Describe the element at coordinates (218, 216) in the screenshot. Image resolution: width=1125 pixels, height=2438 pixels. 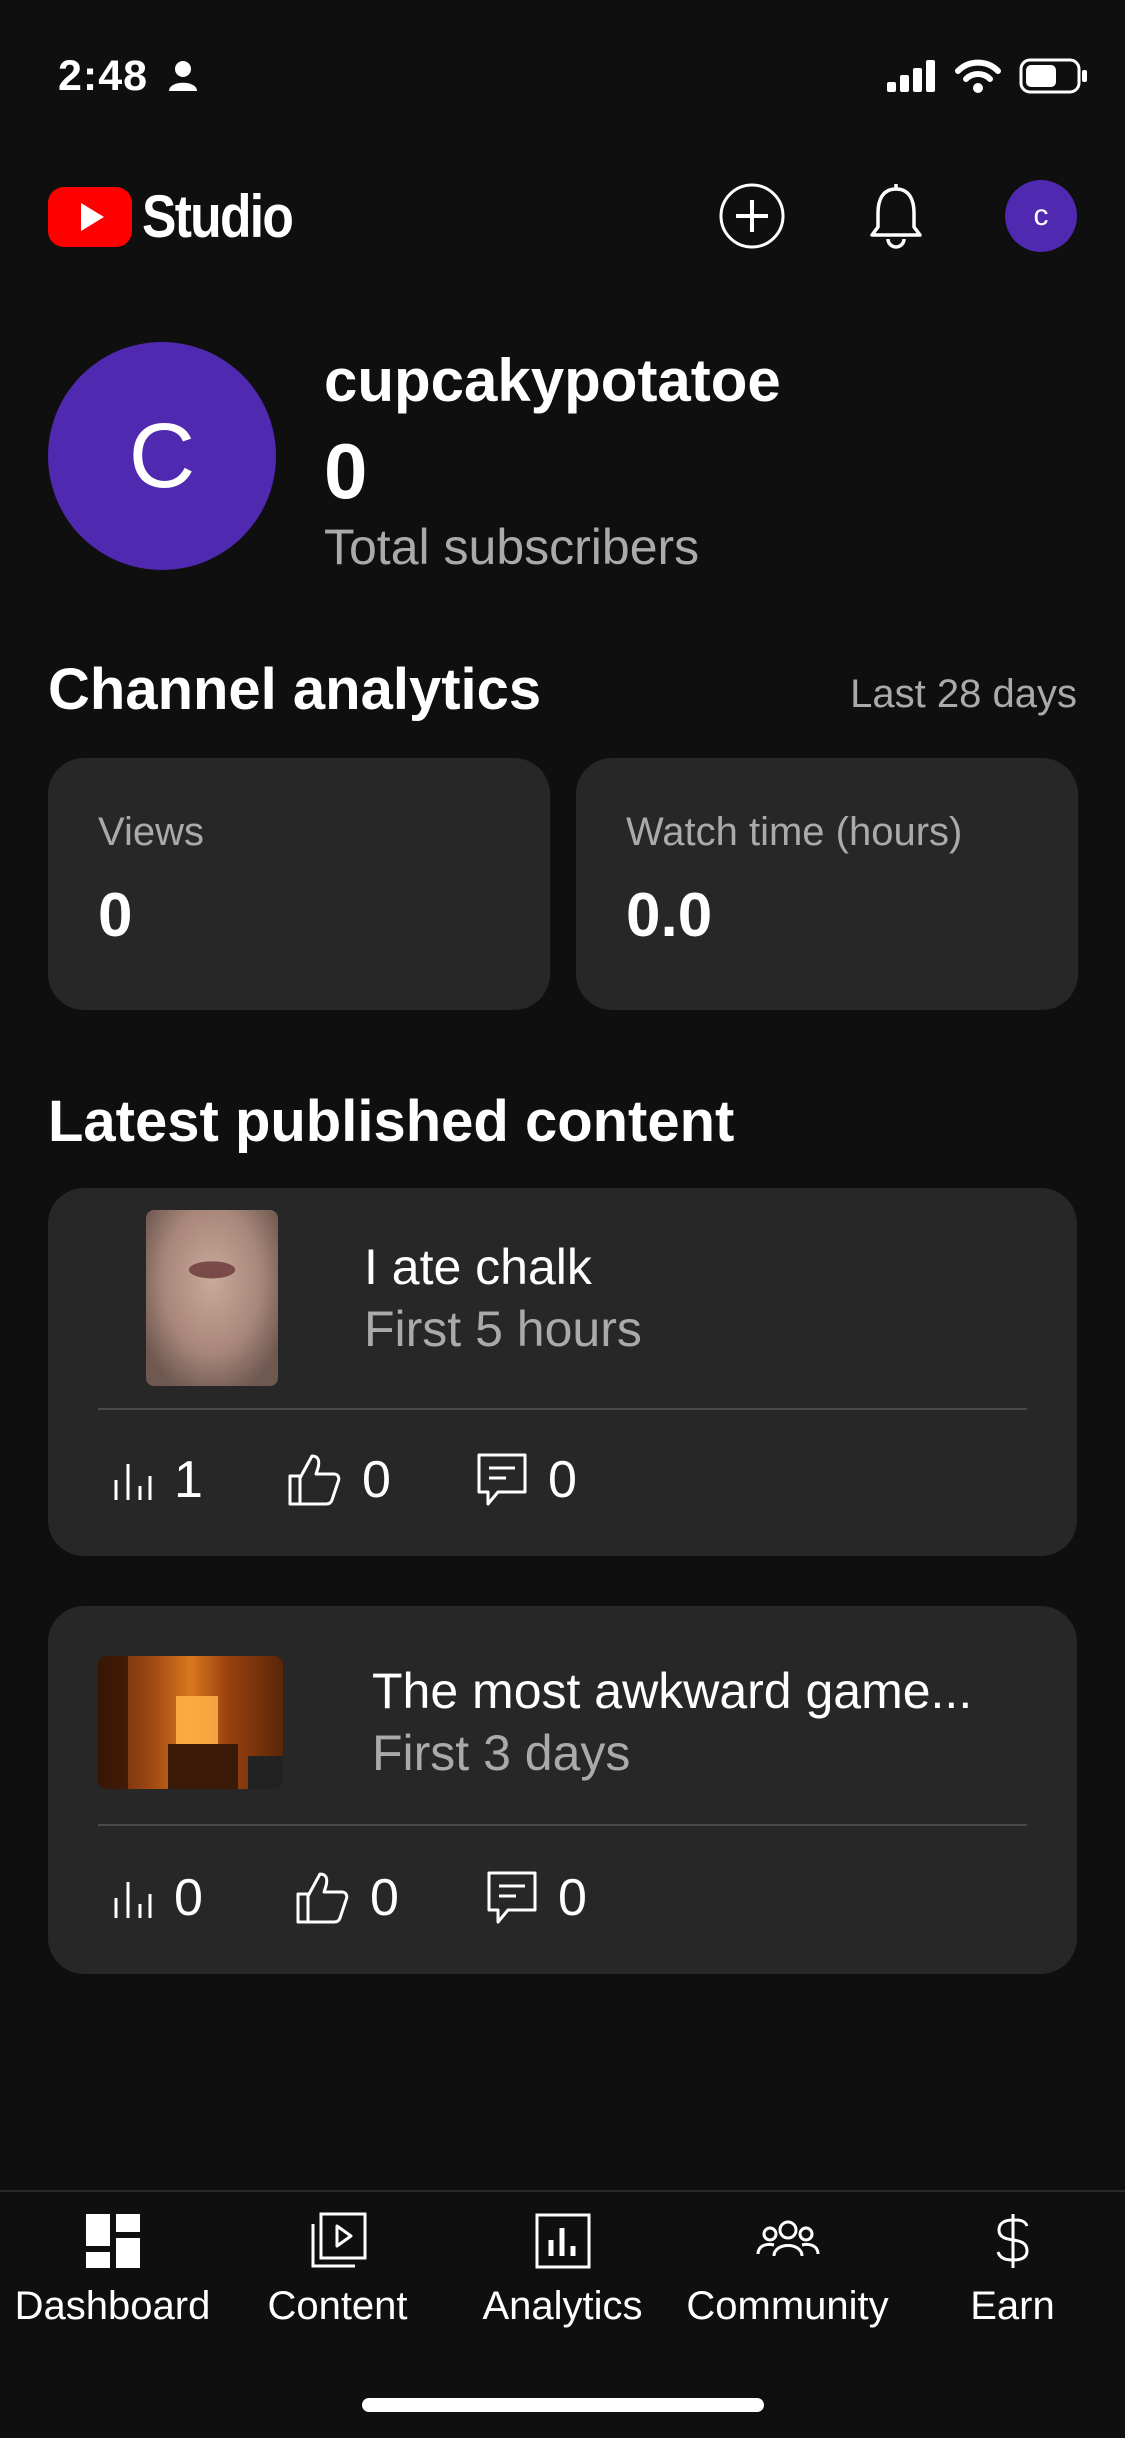
I see `app-name: Studio` at that location.